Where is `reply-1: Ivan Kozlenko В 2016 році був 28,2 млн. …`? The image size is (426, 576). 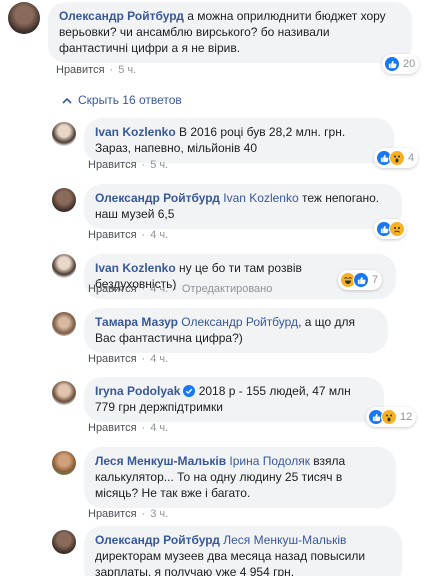 reply-1: Ivan Kozlenko В 2016 році був 28,2 млн. … is located at coordinates (223, 140).